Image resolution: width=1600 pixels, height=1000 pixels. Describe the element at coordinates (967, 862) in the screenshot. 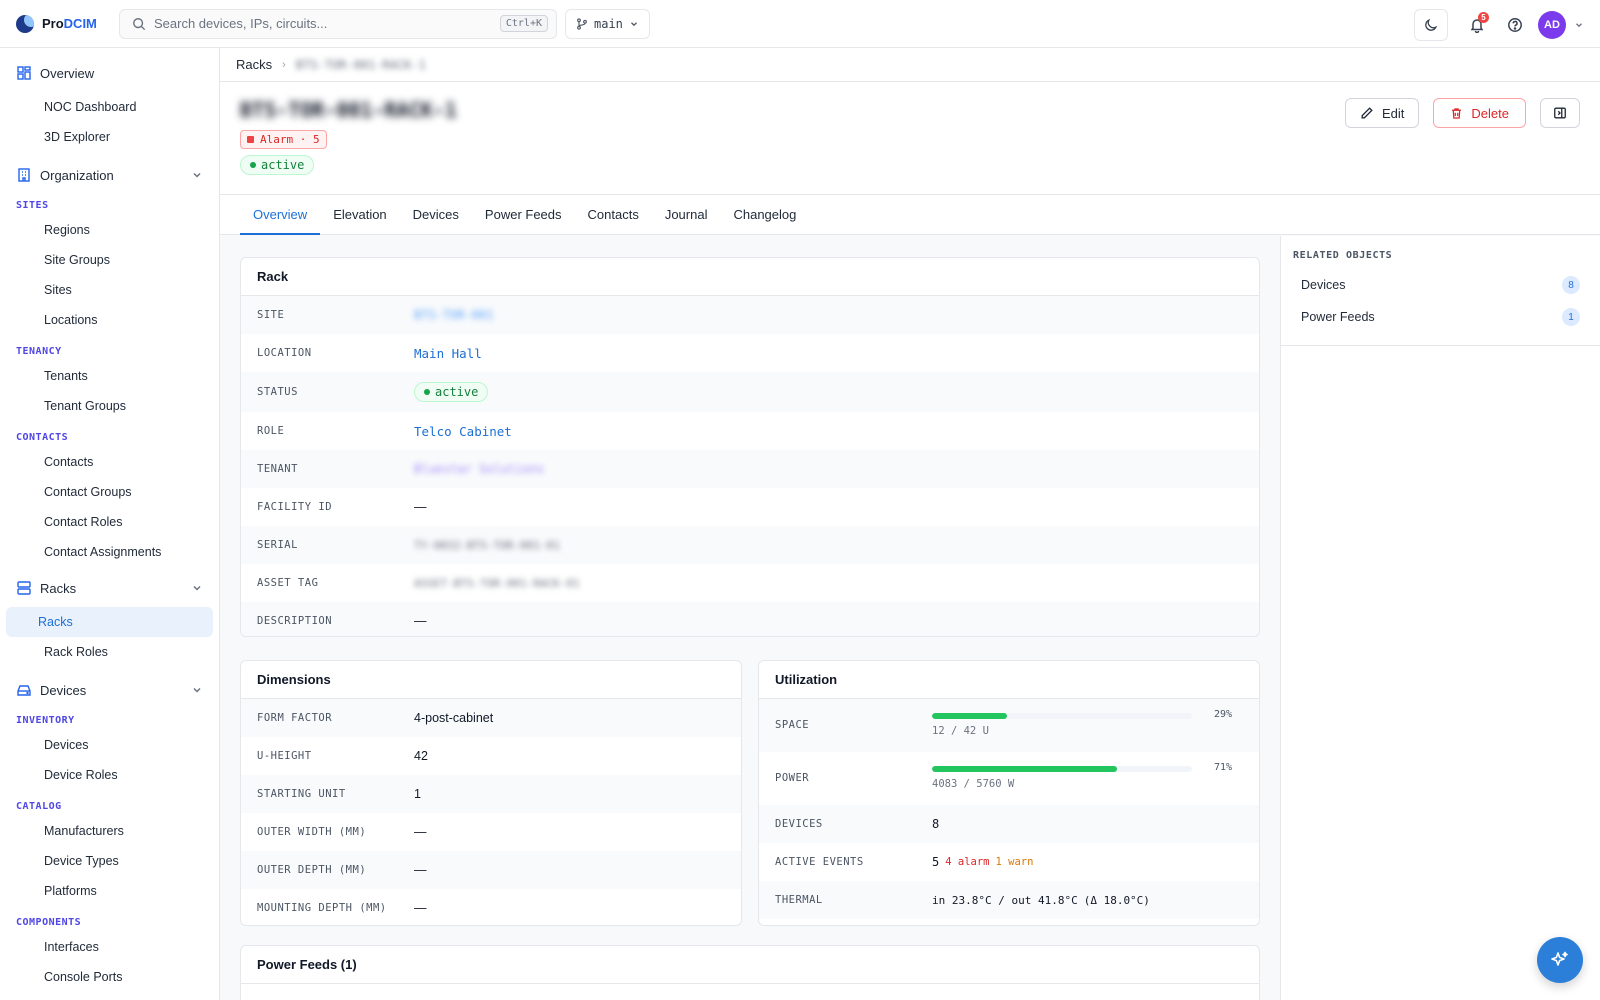

I see `events-alarm-count: 4 alarm` at that location.